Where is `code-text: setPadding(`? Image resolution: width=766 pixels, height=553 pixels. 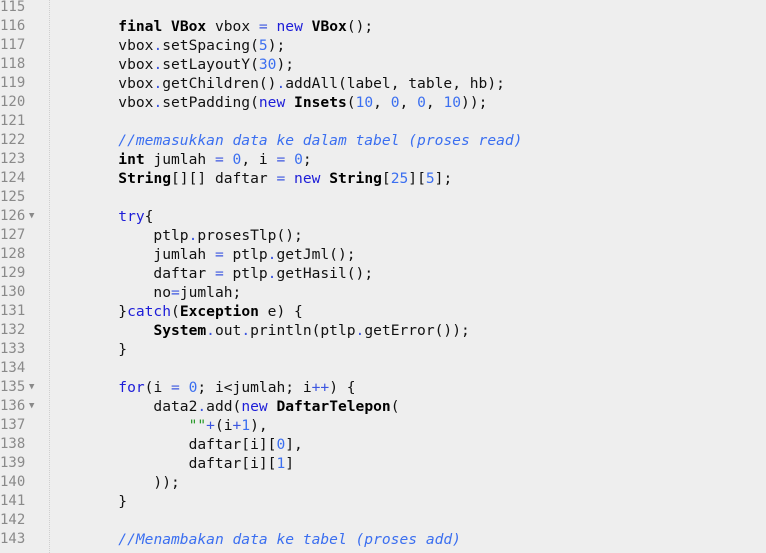
code-text: setPadding( is located at coordinates (210, 102).